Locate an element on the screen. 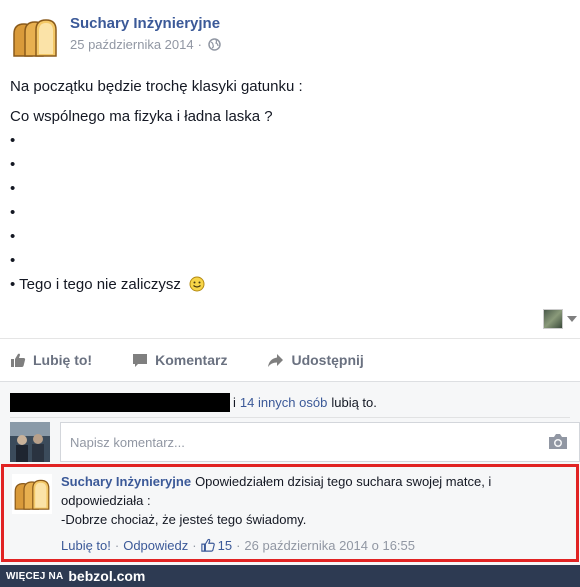  like-button: Lubię to! is located at coordinates (51, 360).